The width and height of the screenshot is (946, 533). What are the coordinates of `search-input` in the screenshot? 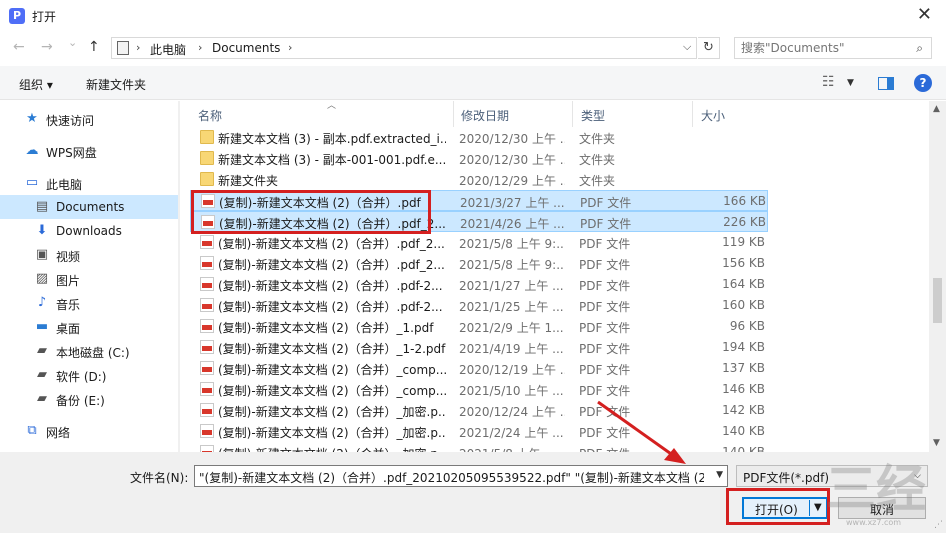 It's located at (820, 48).